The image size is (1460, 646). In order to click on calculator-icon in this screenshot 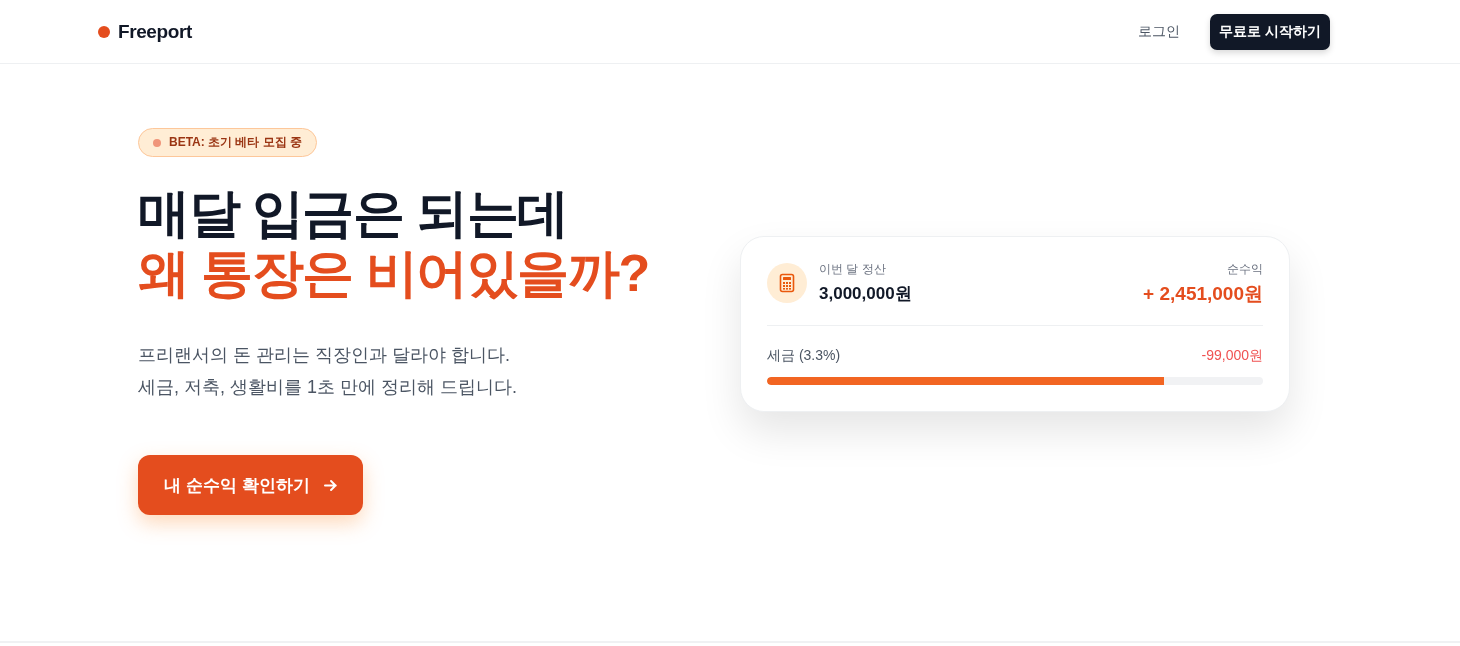, I will do `click(787, 283)`.